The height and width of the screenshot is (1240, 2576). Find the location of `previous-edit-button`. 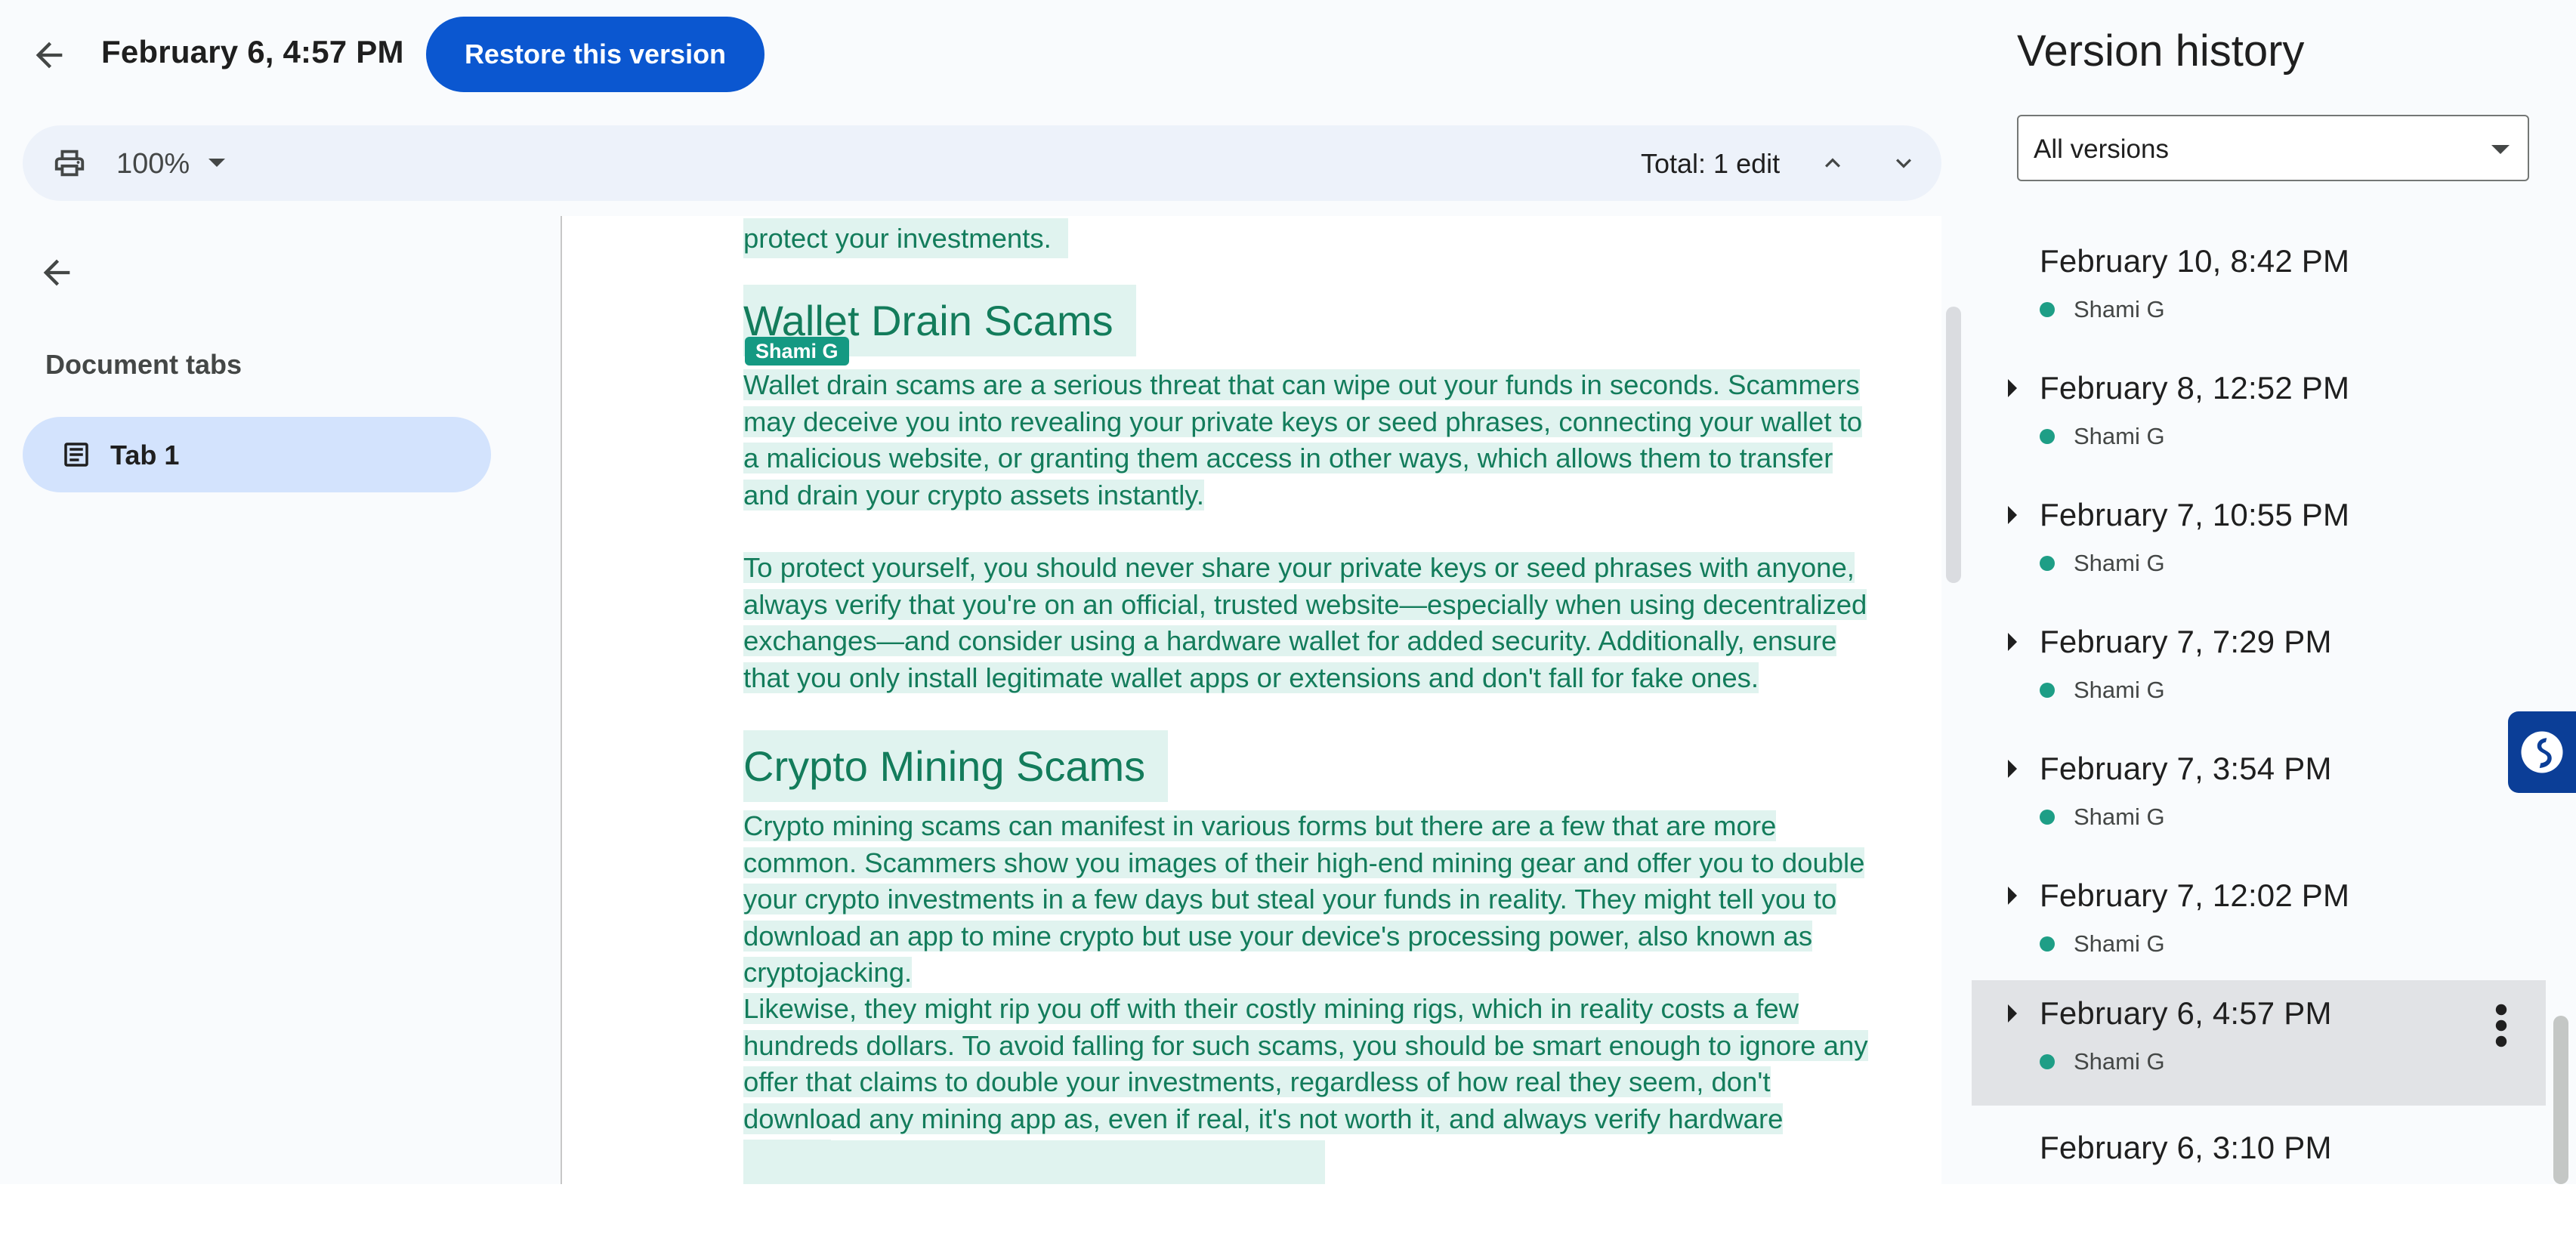

previous-edit-button is located at coordinates (1833, 163).